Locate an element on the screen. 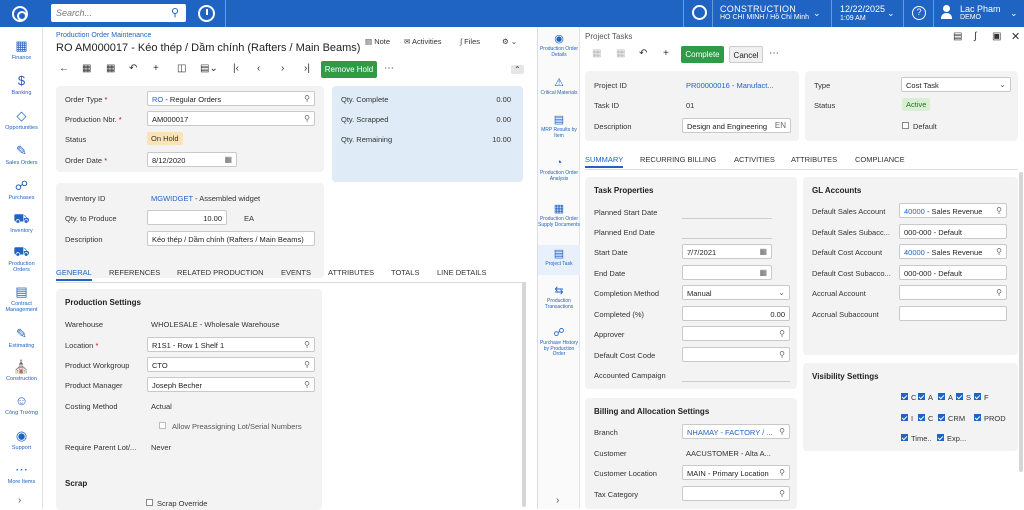 The width and height of the screenshot is (1024, 510). rail-item-project-task: ▤ Project Task is located at coordinates (559, 260).